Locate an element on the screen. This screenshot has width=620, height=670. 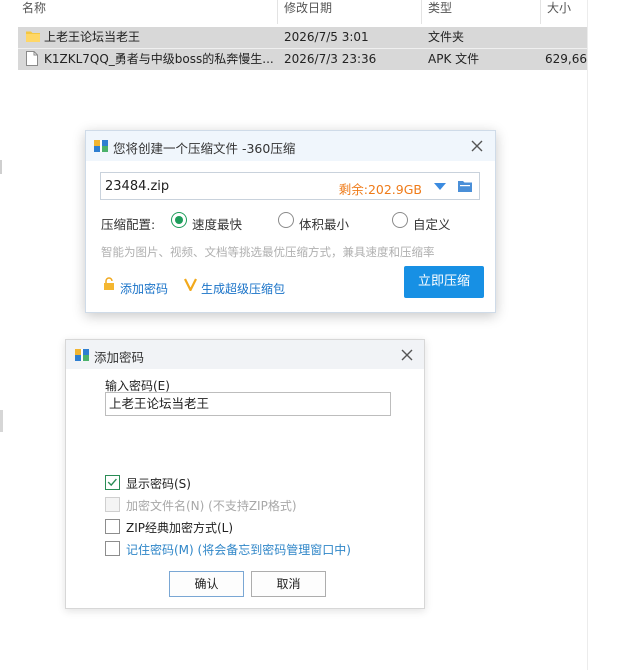
compress-now-button: 立即压缩 is located at coordinates (444, 282).